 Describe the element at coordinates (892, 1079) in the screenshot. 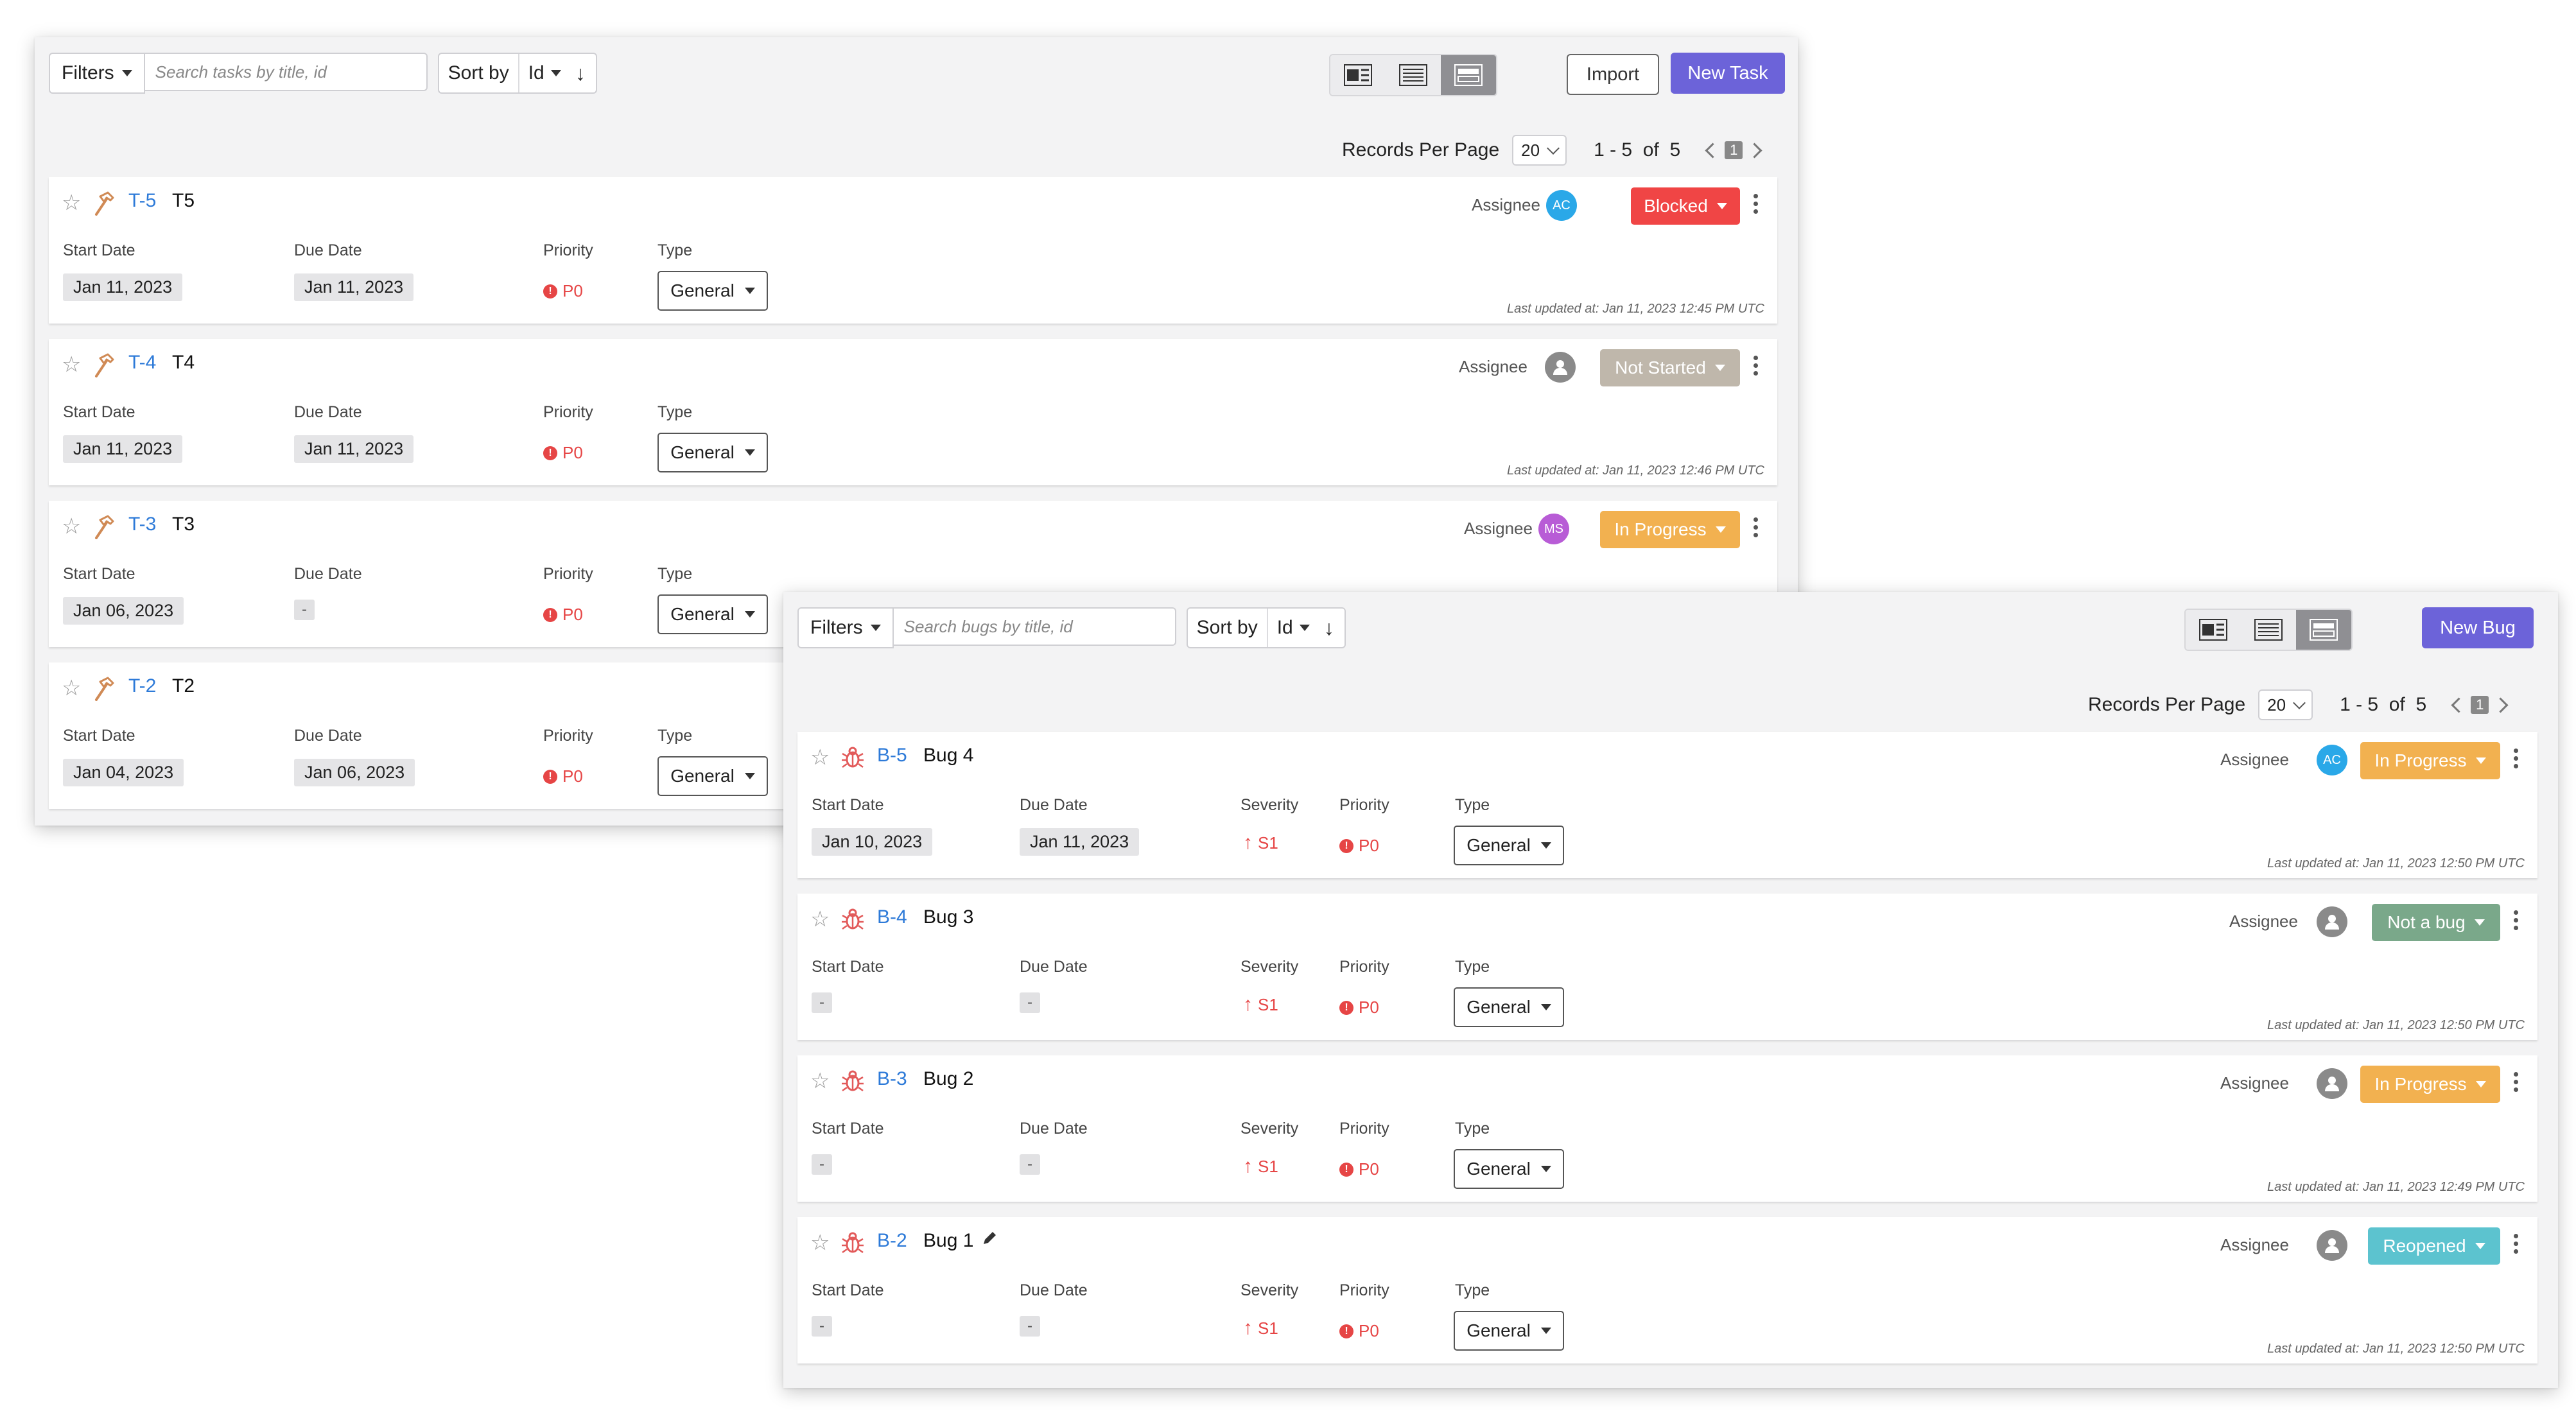

I see `bug-id-link: B-3` at that location.